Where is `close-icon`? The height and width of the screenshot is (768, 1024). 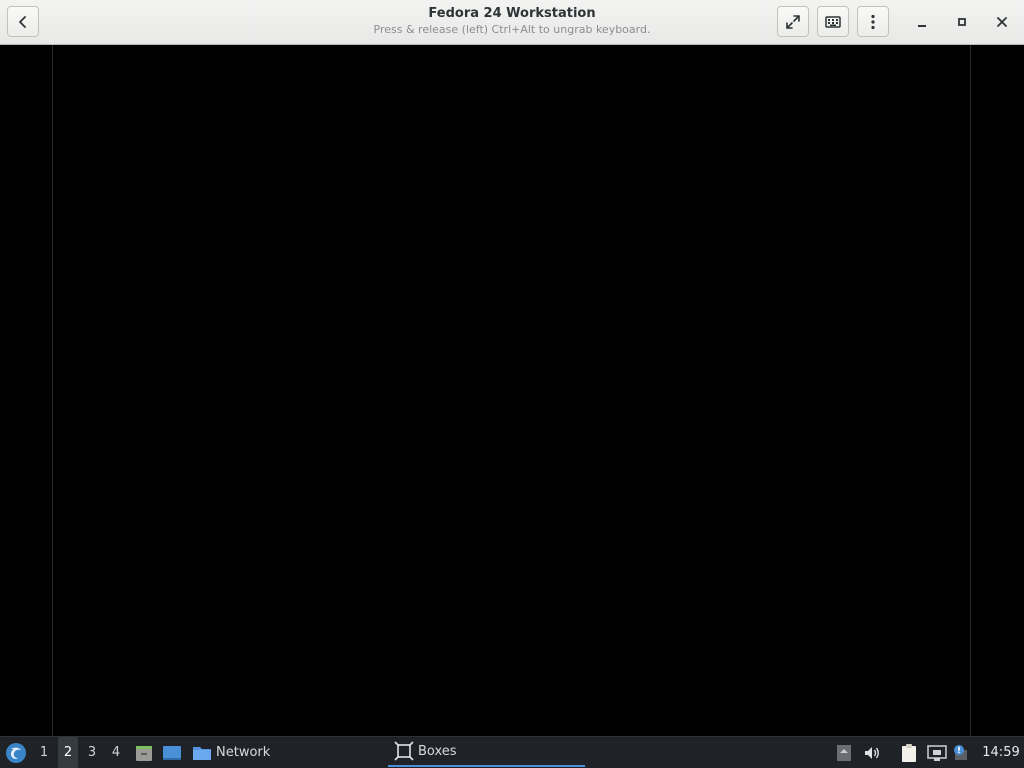
close-icon is located at coordinates (1002, 22).